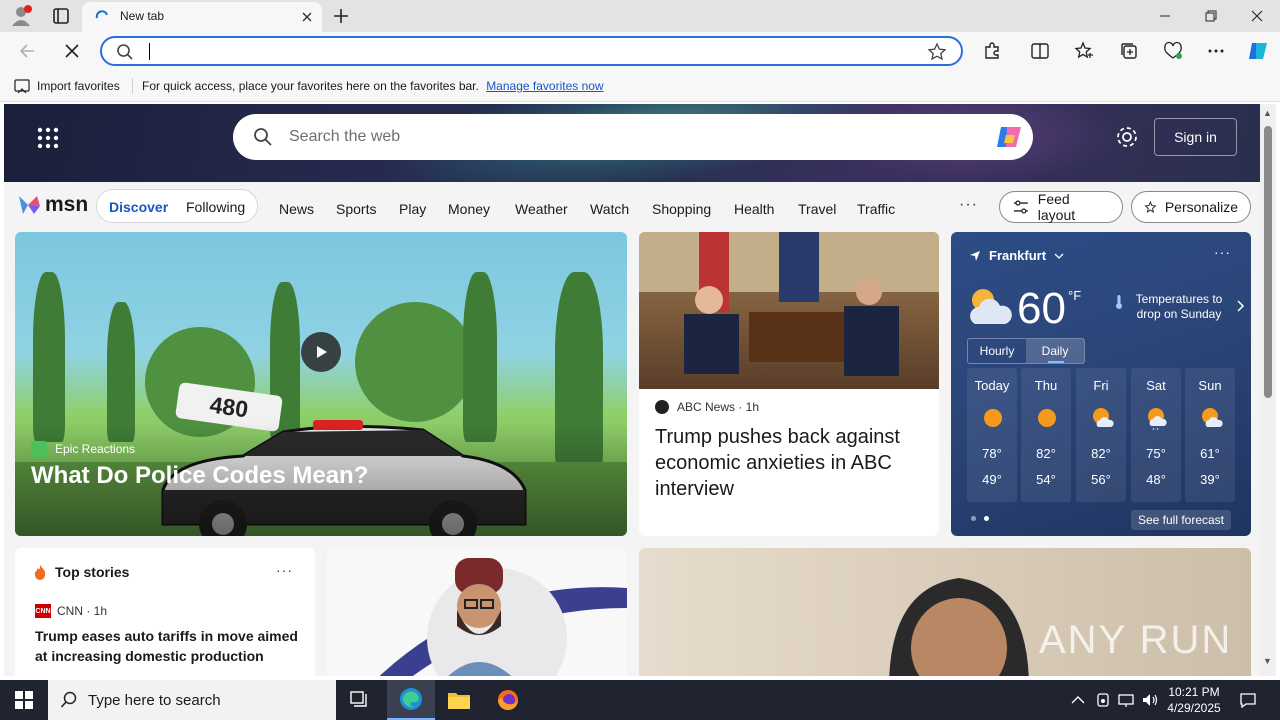  Describe the element at coordinates (1257, 16) in the screenshot. I see `close-window-button` at that location.